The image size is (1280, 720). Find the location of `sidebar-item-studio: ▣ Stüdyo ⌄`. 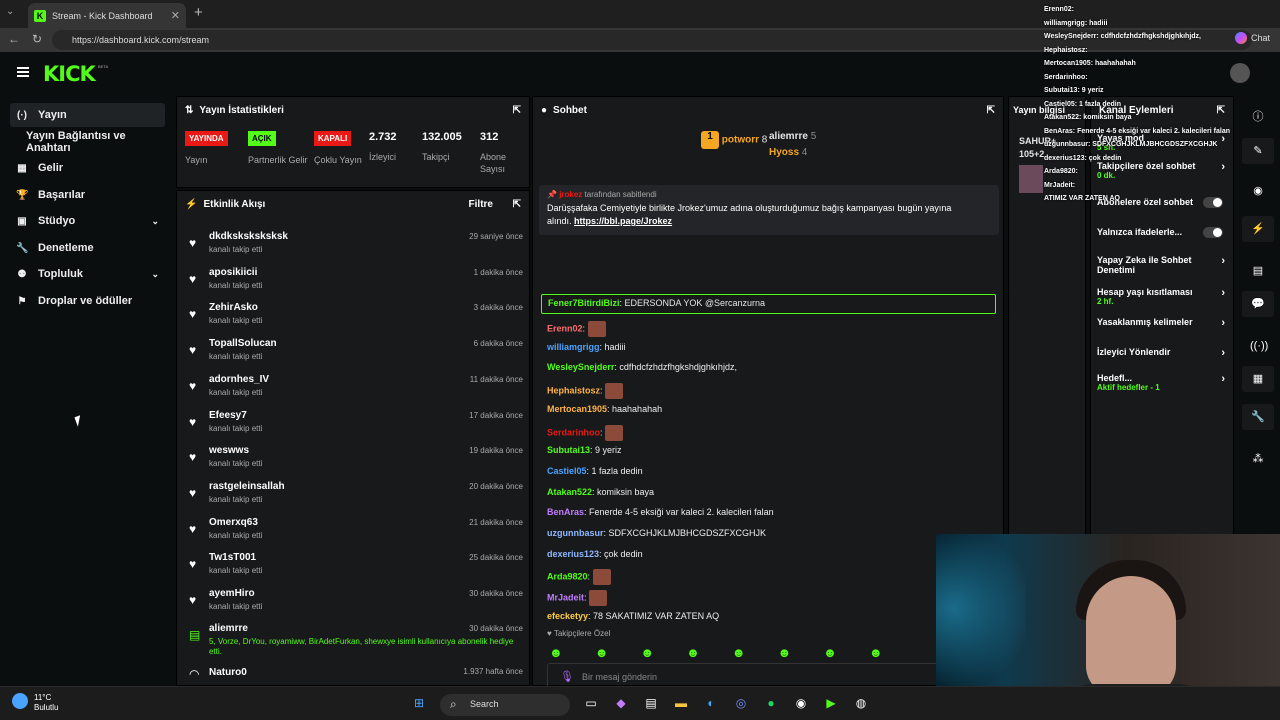

sidebar-item-studio: ▣ Stüdyo ⌄ is located at coordinates (87, 221).